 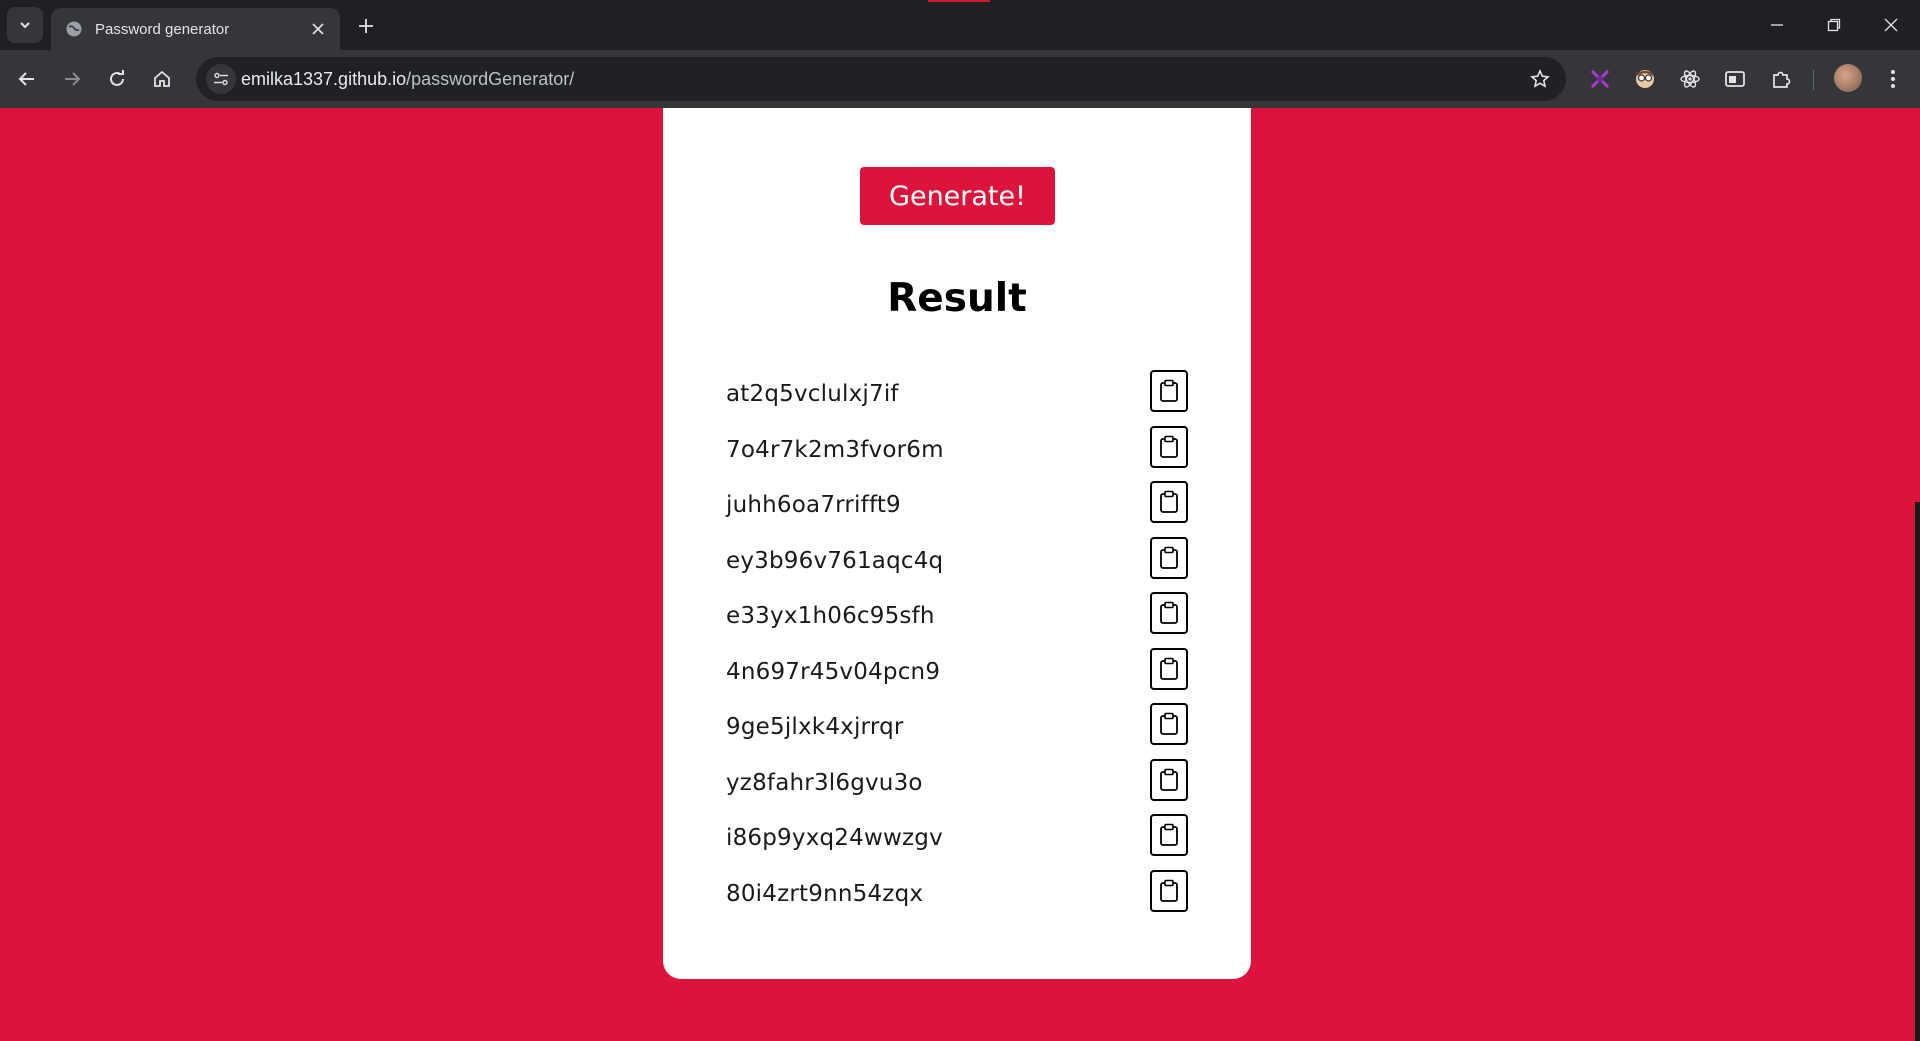 I want to click on home-icon, so click(x=162, y=78).